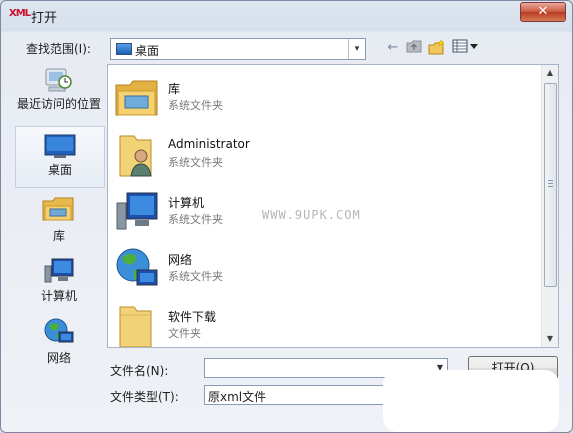 This screenshot has height=433, width=573. Describe the element at coordinates (471, 401) in the screenshot. I see `white-overlay` at that location.